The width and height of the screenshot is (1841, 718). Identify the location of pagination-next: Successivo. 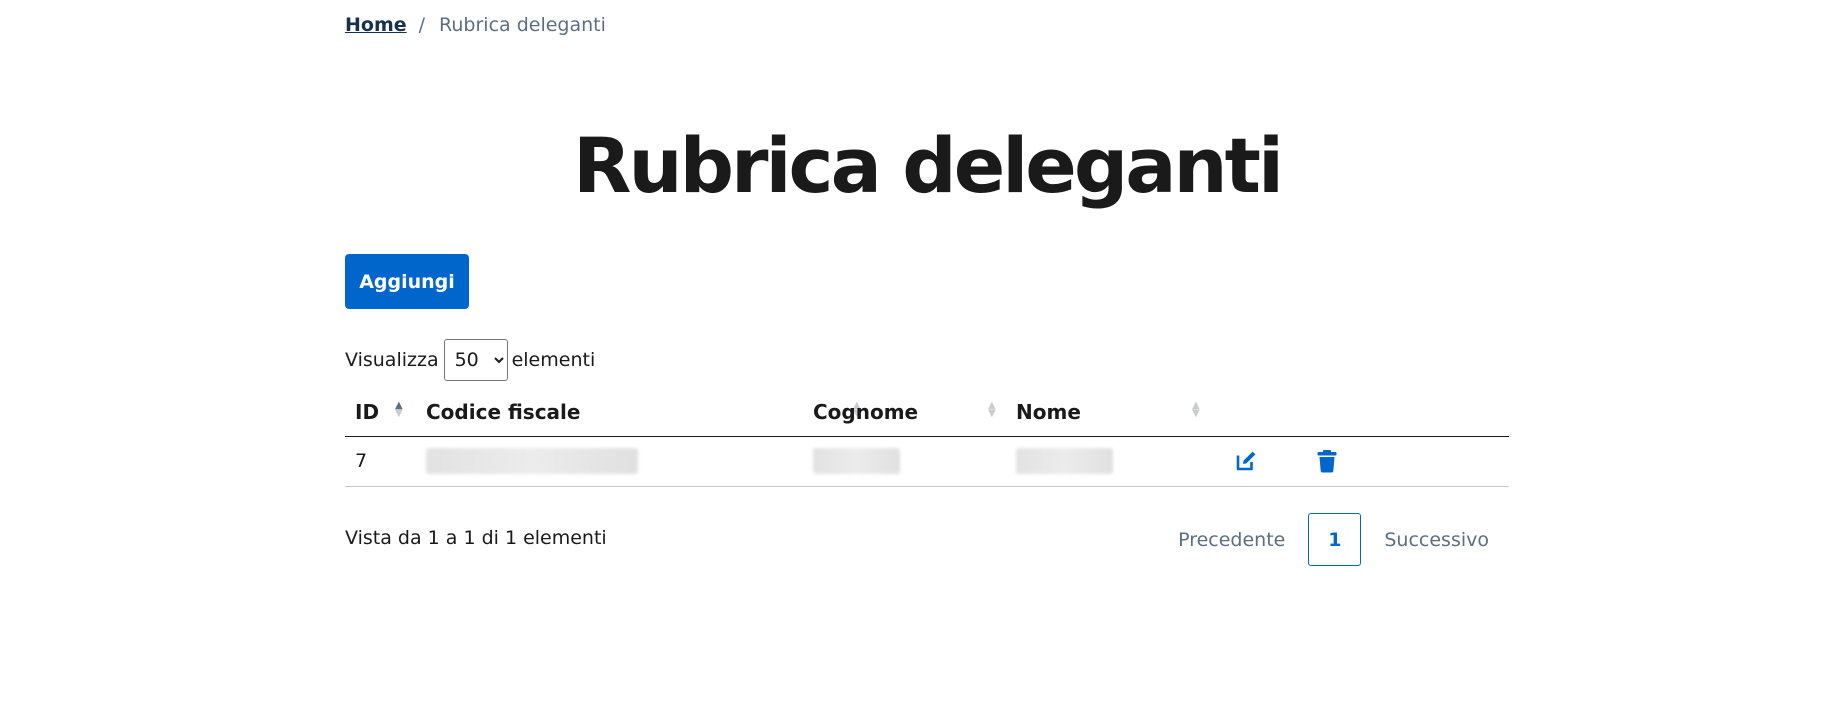
(1436, 540).